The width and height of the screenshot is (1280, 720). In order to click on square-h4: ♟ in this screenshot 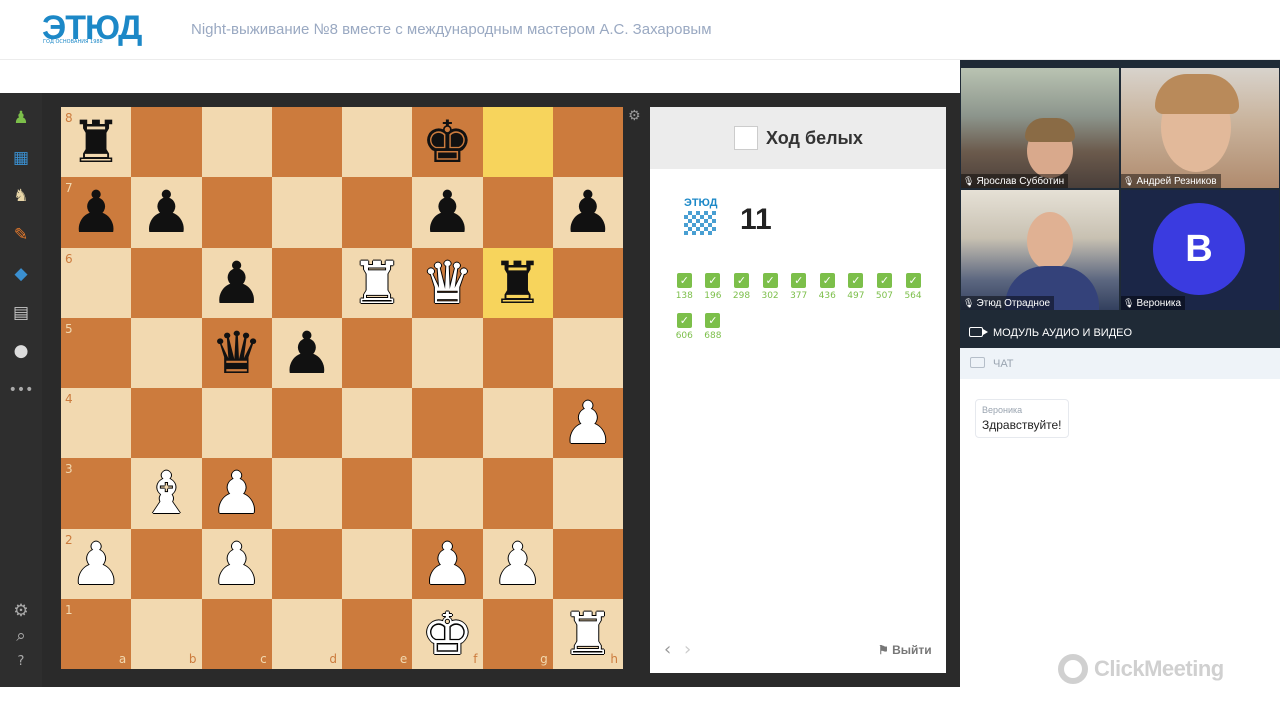, I will do `click(587, 423)`.